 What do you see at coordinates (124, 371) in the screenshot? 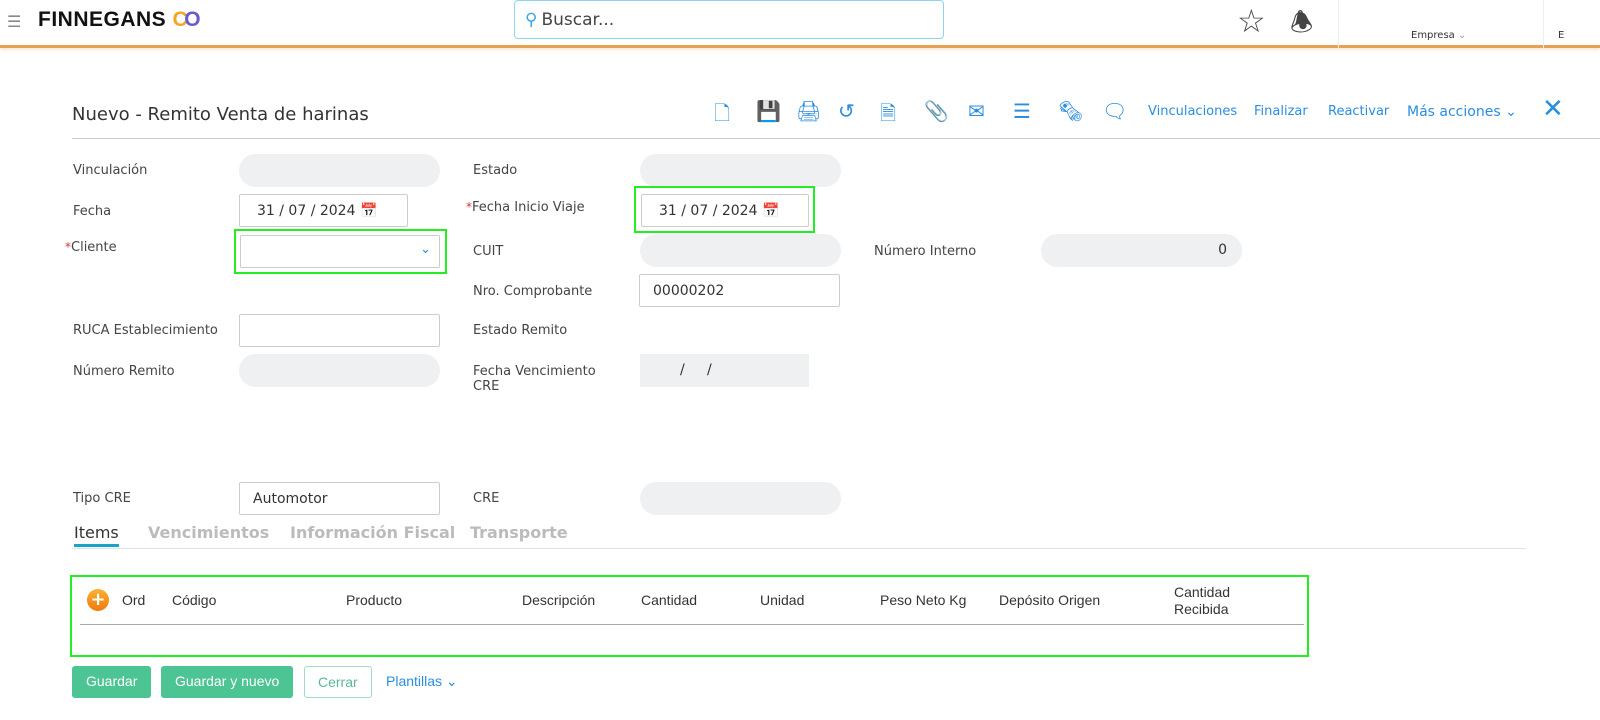
I see `numero-remito-label: Número Remito` at bounding box center [124, 371].